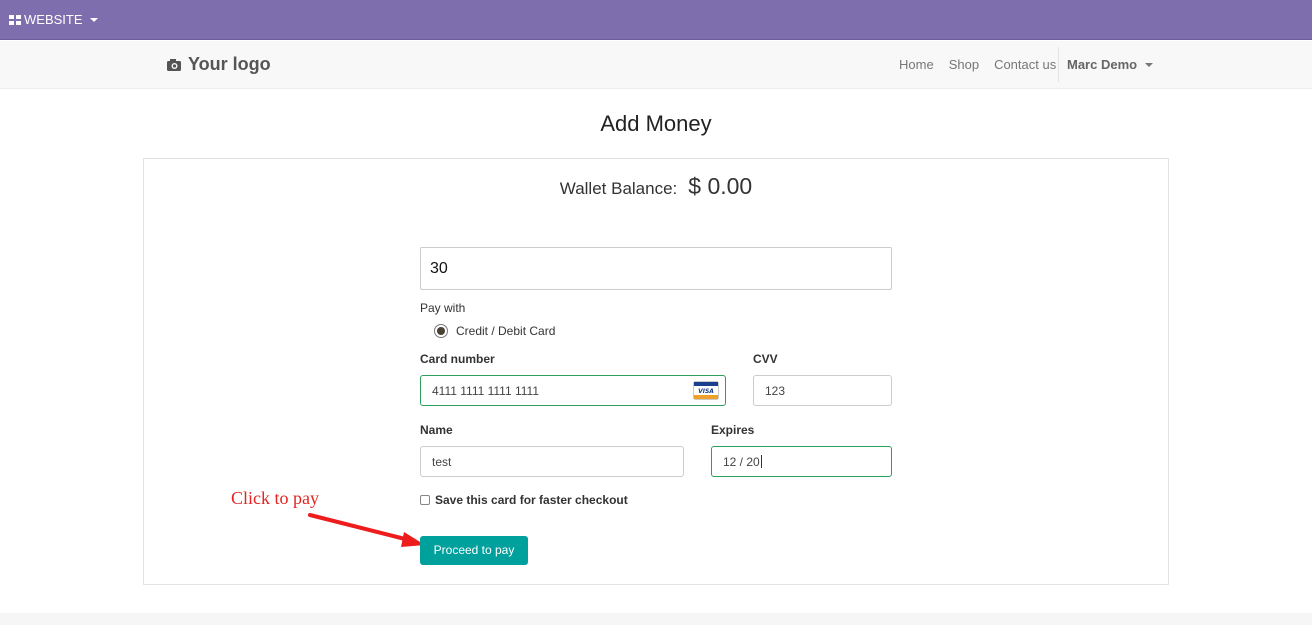 The width and height of the screenshot is (1312, 625). I want to click on save-card-checkbox, so click(425, 500).